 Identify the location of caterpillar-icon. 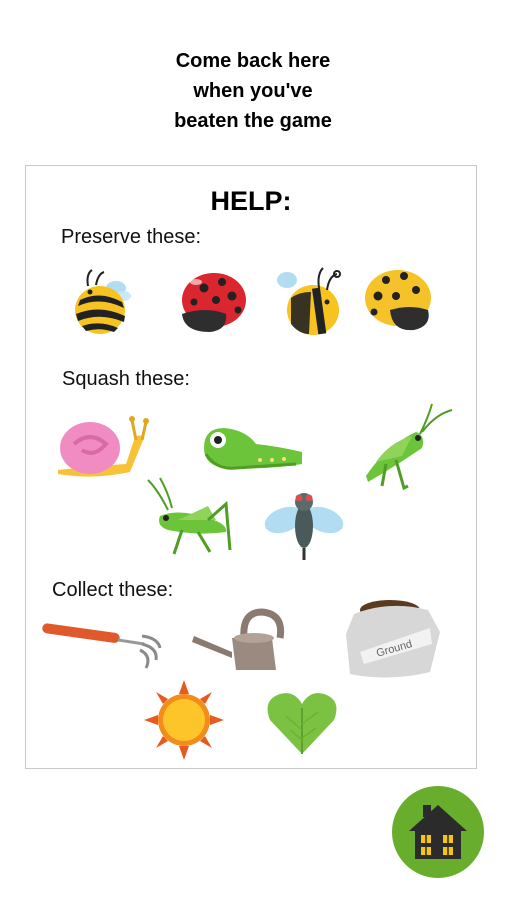
(251, 448).